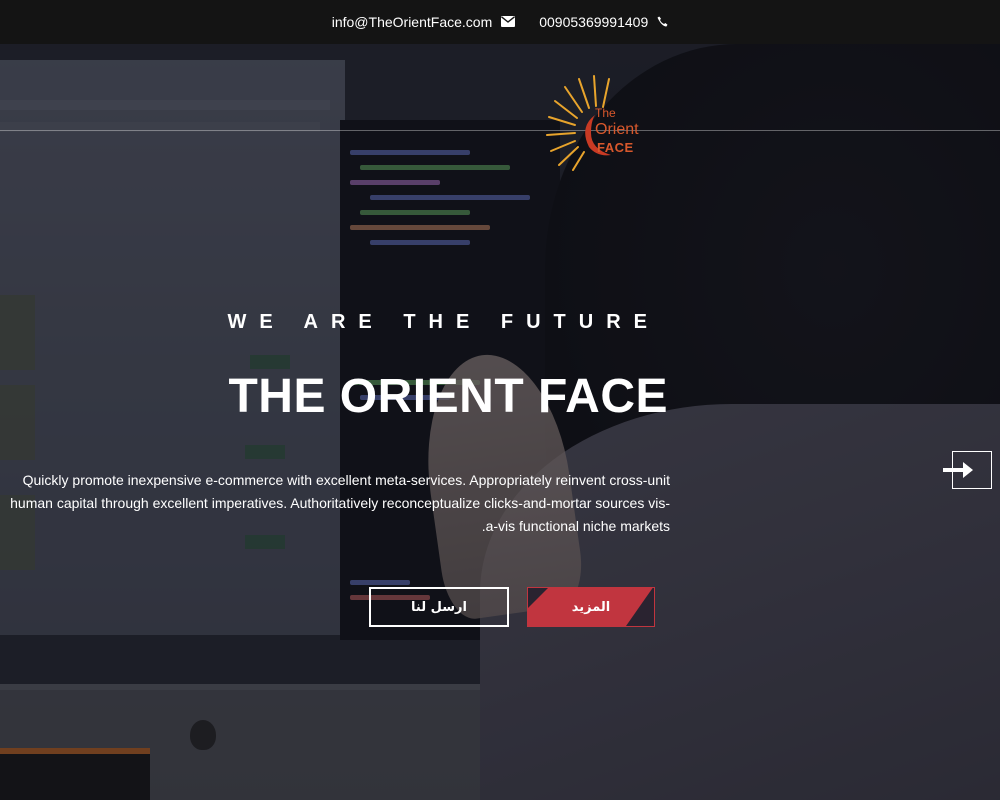  I want to click on hero-title: THE ORIENT FACE, so click(448, 396).